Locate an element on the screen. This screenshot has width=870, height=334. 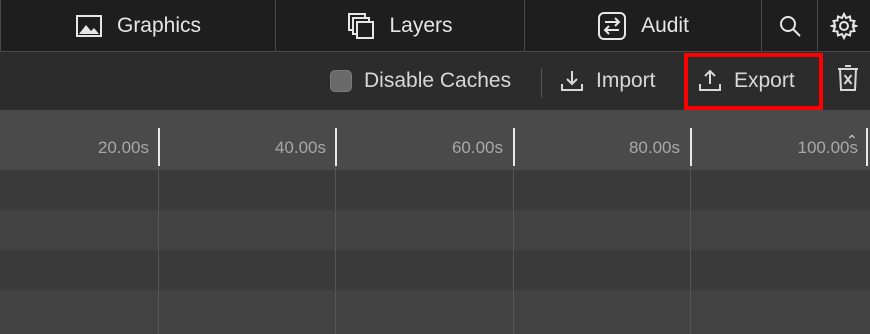
clear-button is located at coordinates (848, 81).